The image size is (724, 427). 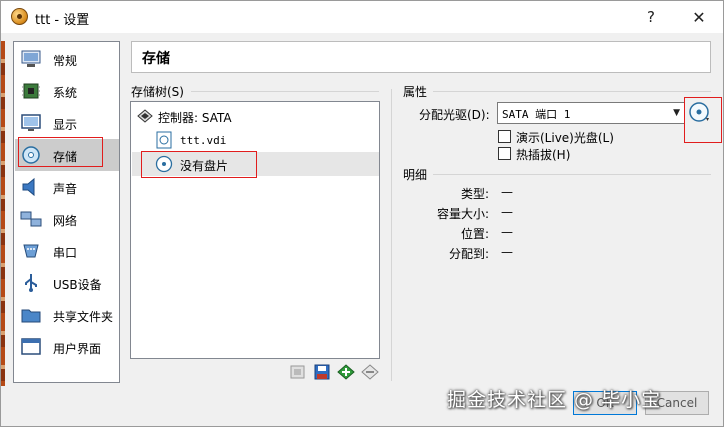 I want to click on location-value: —, so click(x=507, y=232).